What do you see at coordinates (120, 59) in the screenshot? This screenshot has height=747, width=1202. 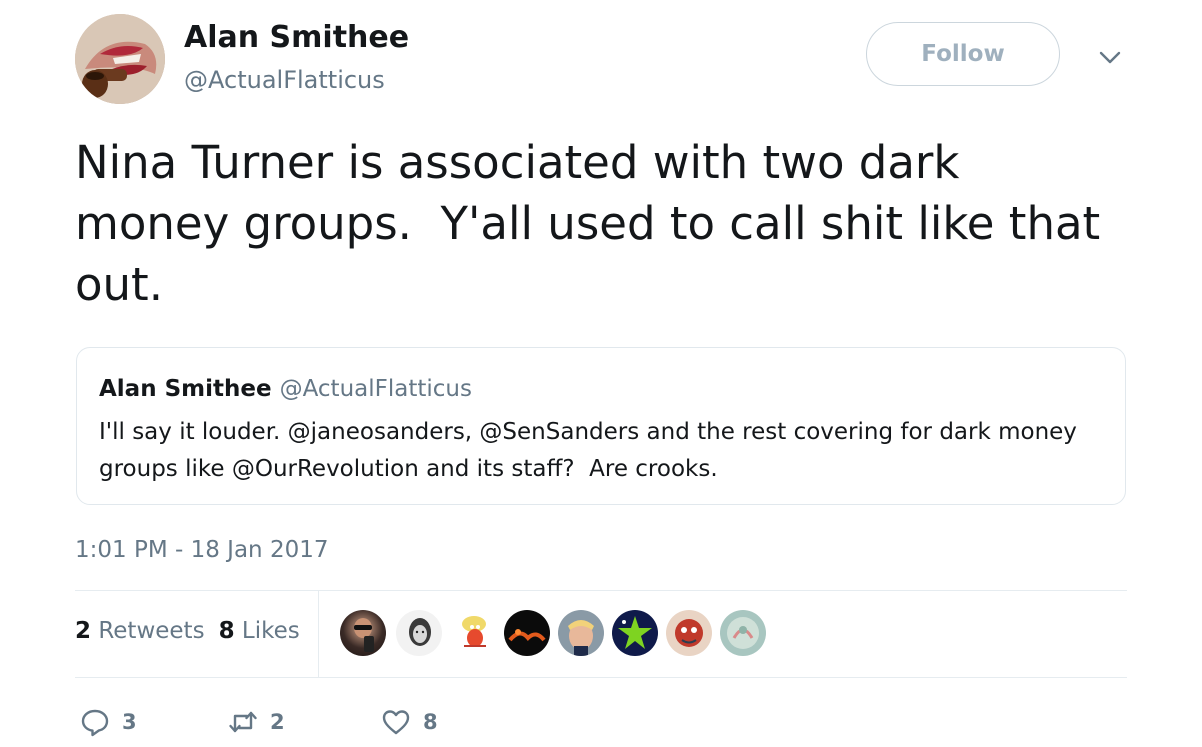 I see `author-avatar` at bounding box center [120, 59].